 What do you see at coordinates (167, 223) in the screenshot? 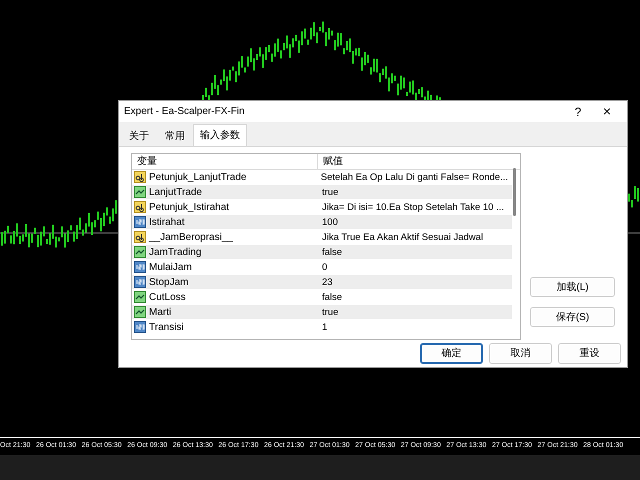
I see `parameter-name: Istirahat` at bounding box center [167, 223].